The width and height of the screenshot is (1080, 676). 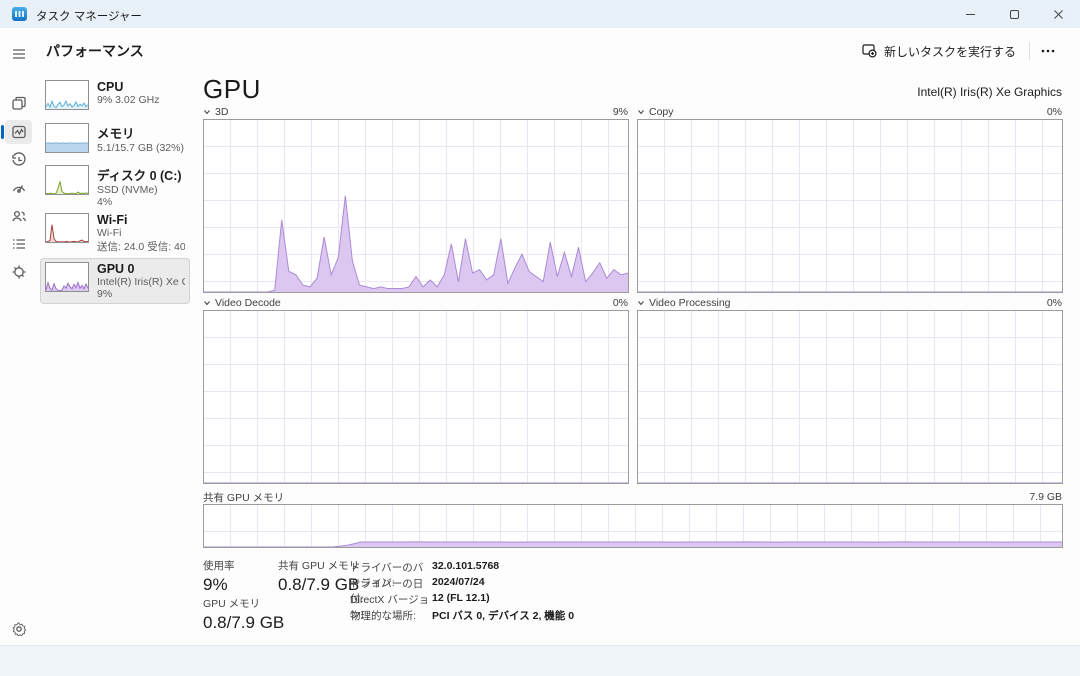 I want to click on run-new-task-button: 新しいタスクを実行する, so click(x=938, y=51).